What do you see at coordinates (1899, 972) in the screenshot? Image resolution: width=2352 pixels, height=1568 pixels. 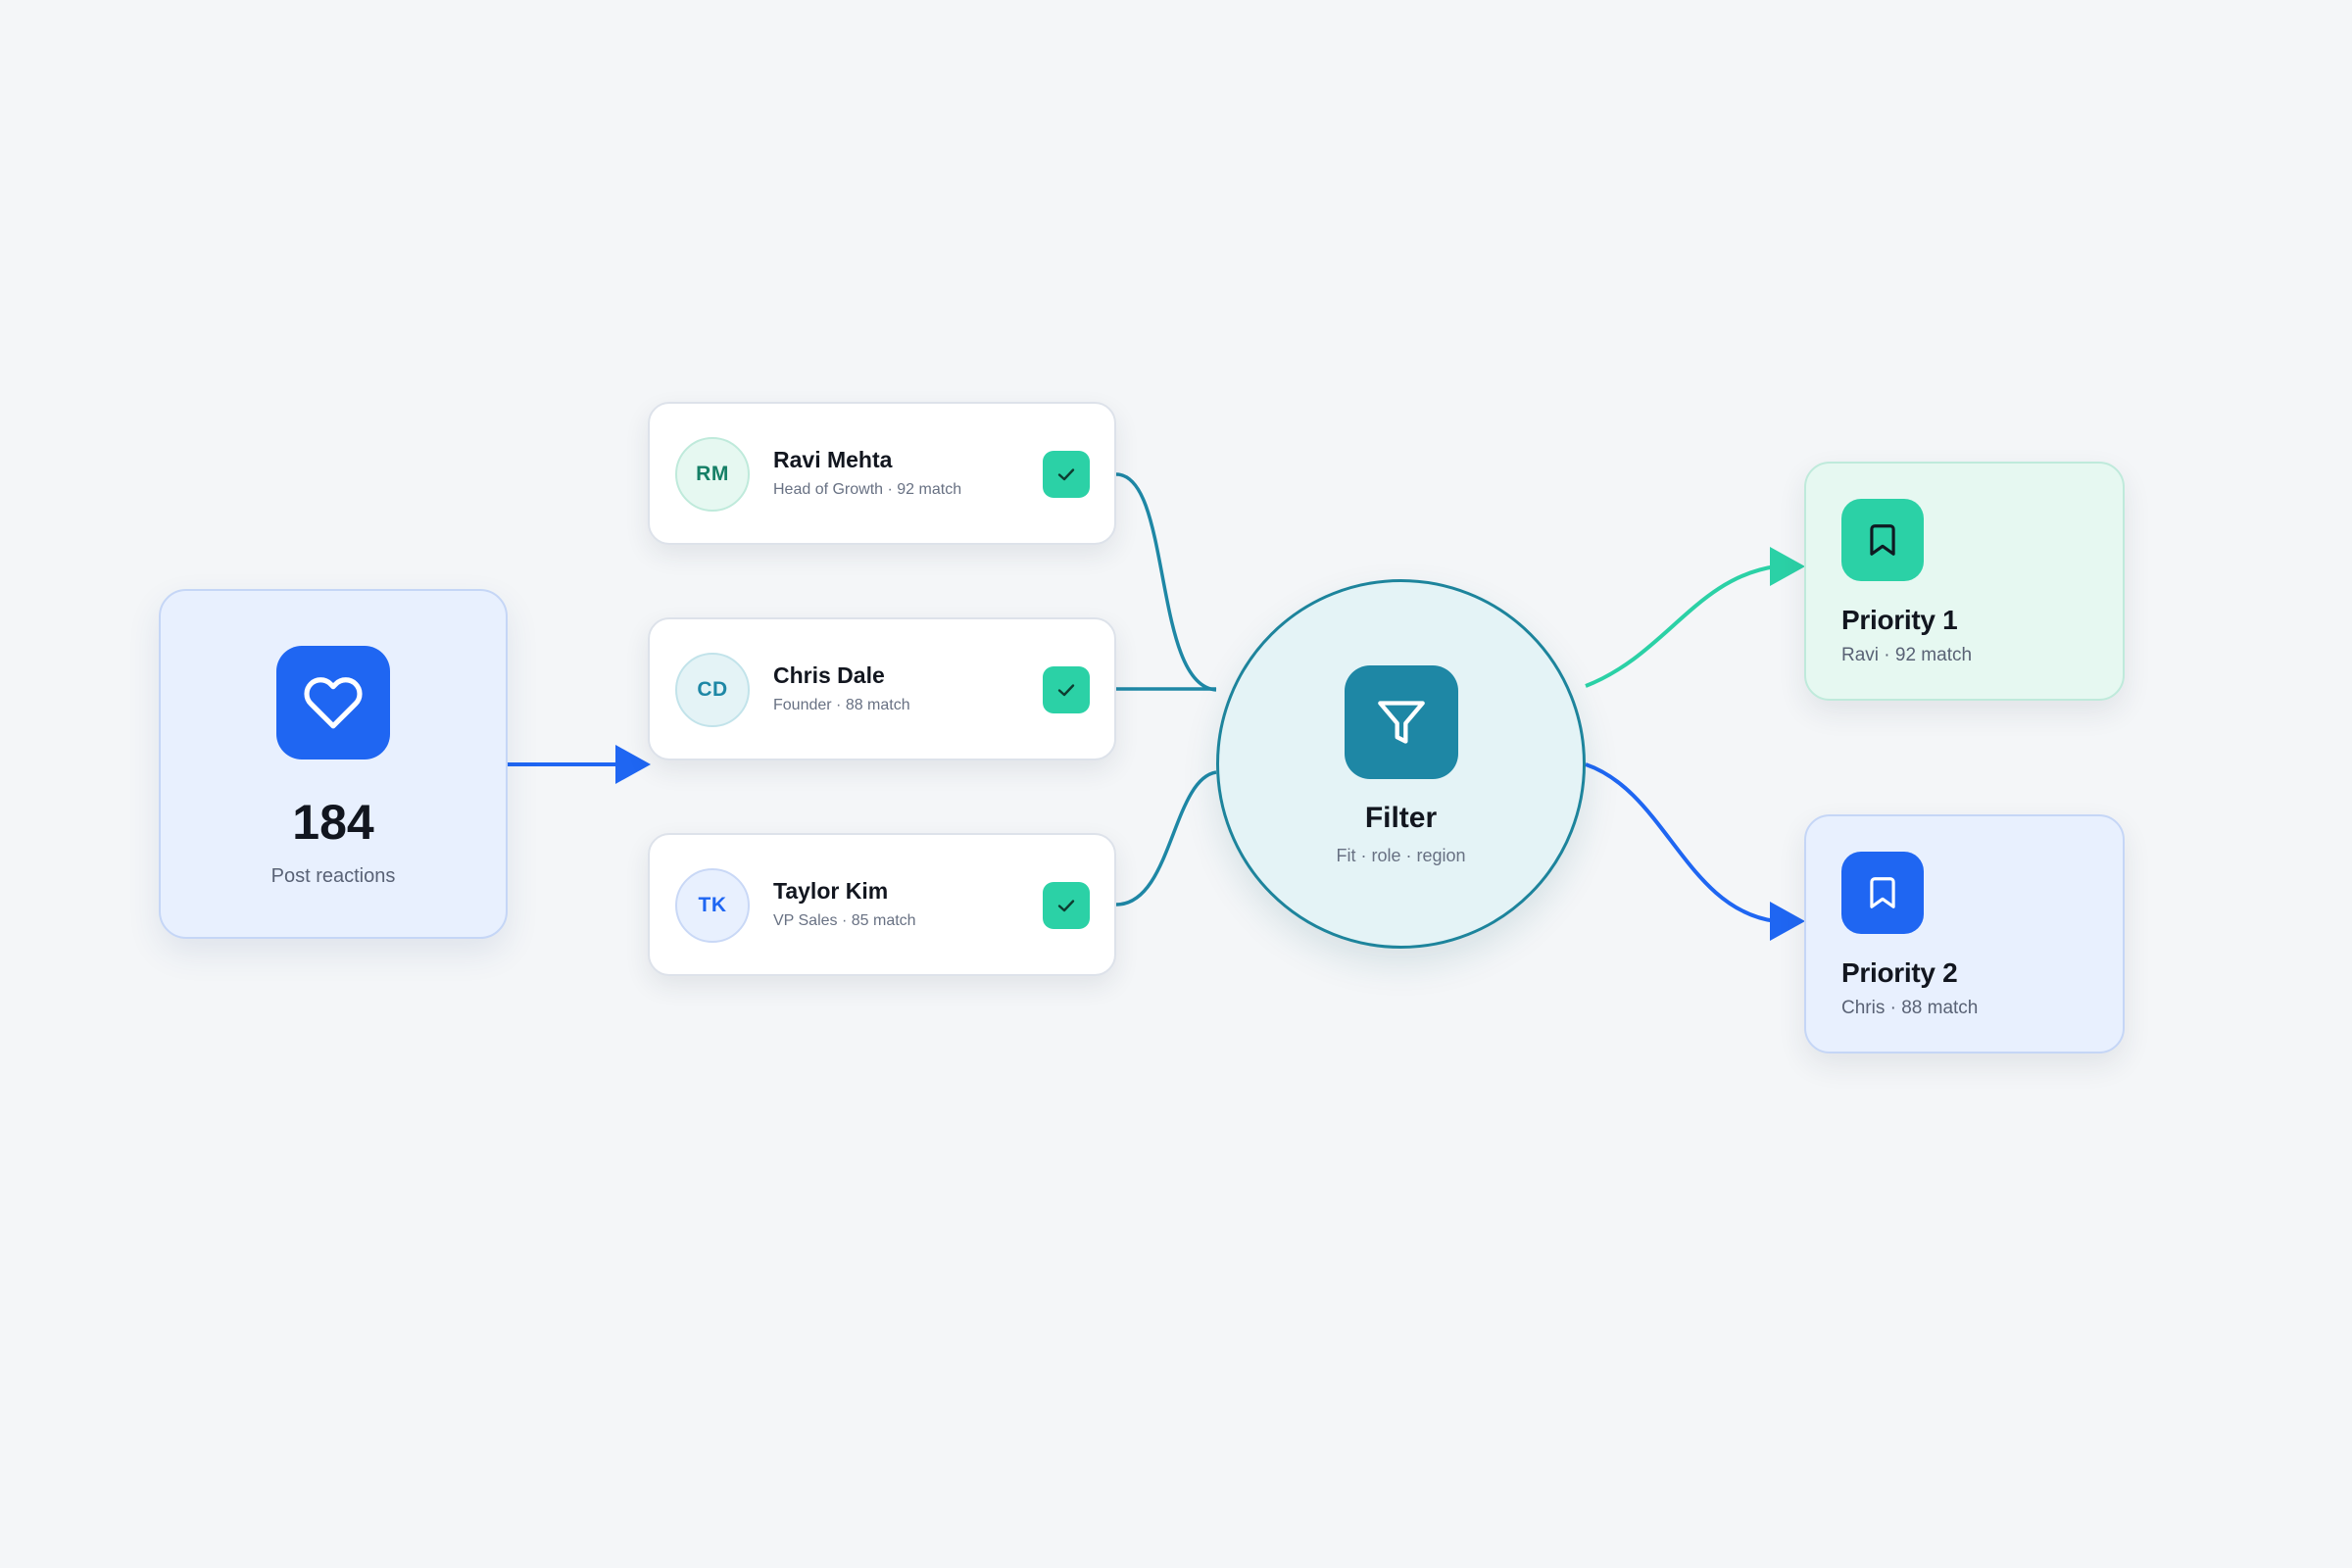 I see `priority-title: Priority 2` at bounding box center [1899, 972].